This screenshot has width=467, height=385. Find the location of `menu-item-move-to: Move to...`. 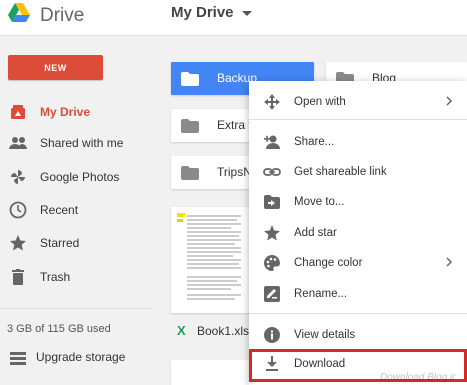

menu-item-move-to: Move to... is located at coordinates (358, 202).